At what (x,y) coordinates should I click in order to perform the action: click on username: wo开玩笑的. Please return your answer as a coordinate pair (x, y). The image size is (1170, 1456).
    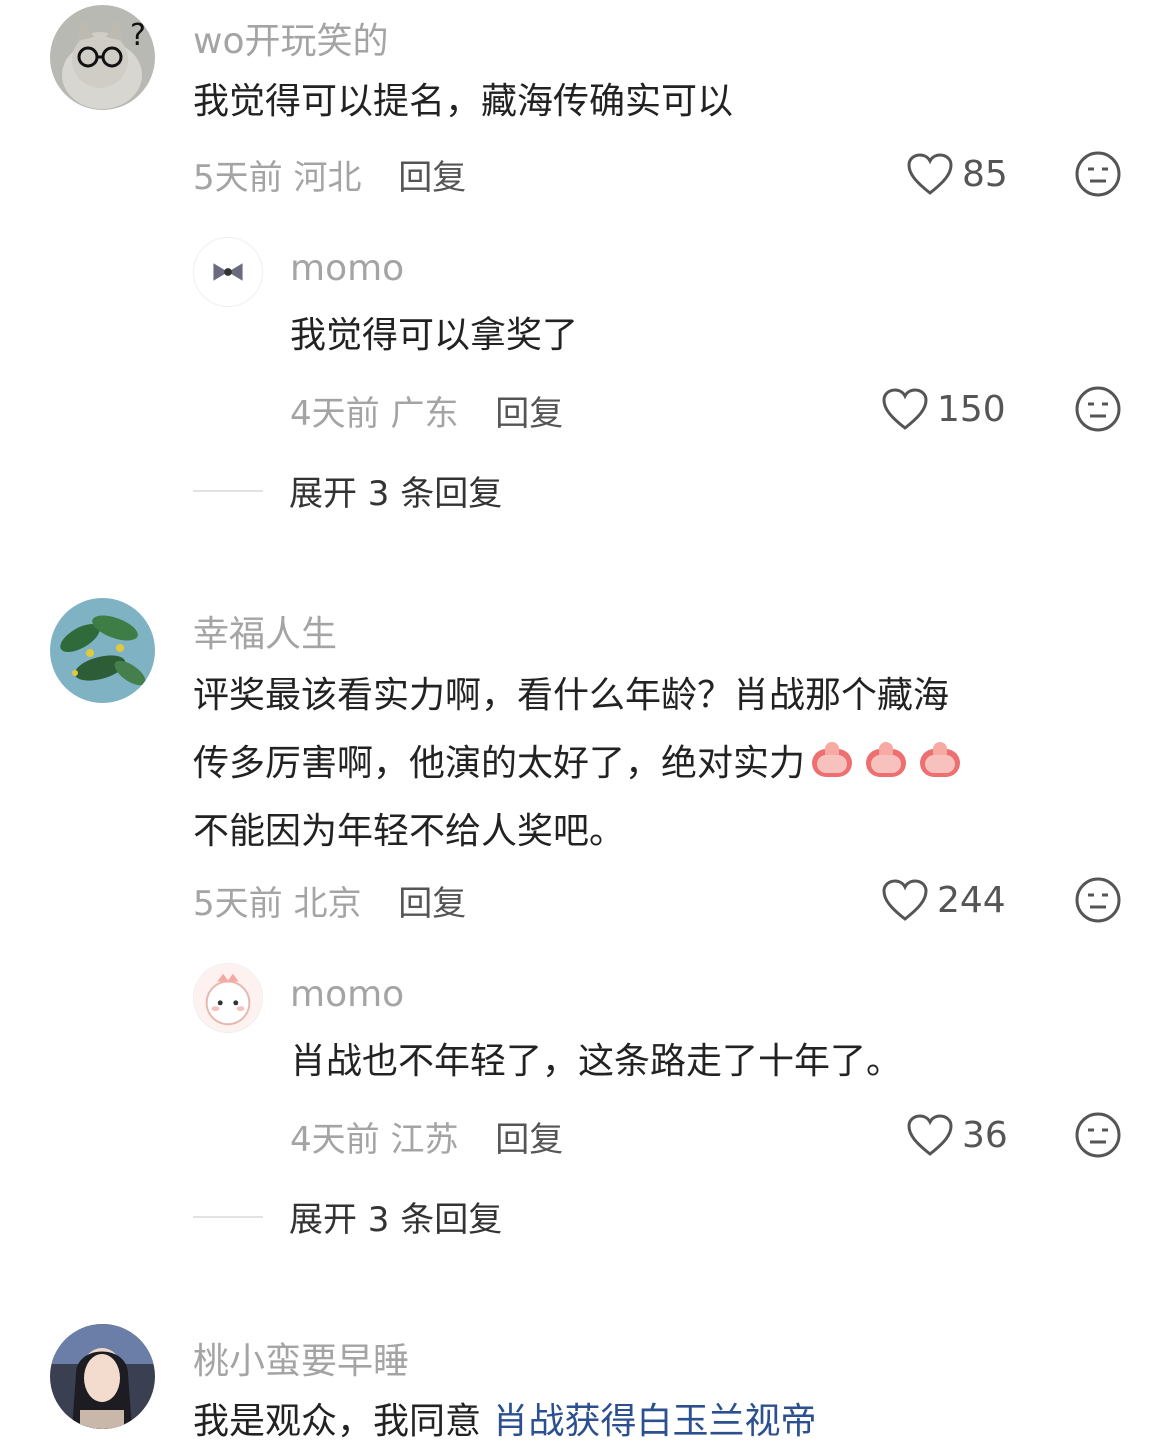
    Looking at the image, I should click on (290, 38).